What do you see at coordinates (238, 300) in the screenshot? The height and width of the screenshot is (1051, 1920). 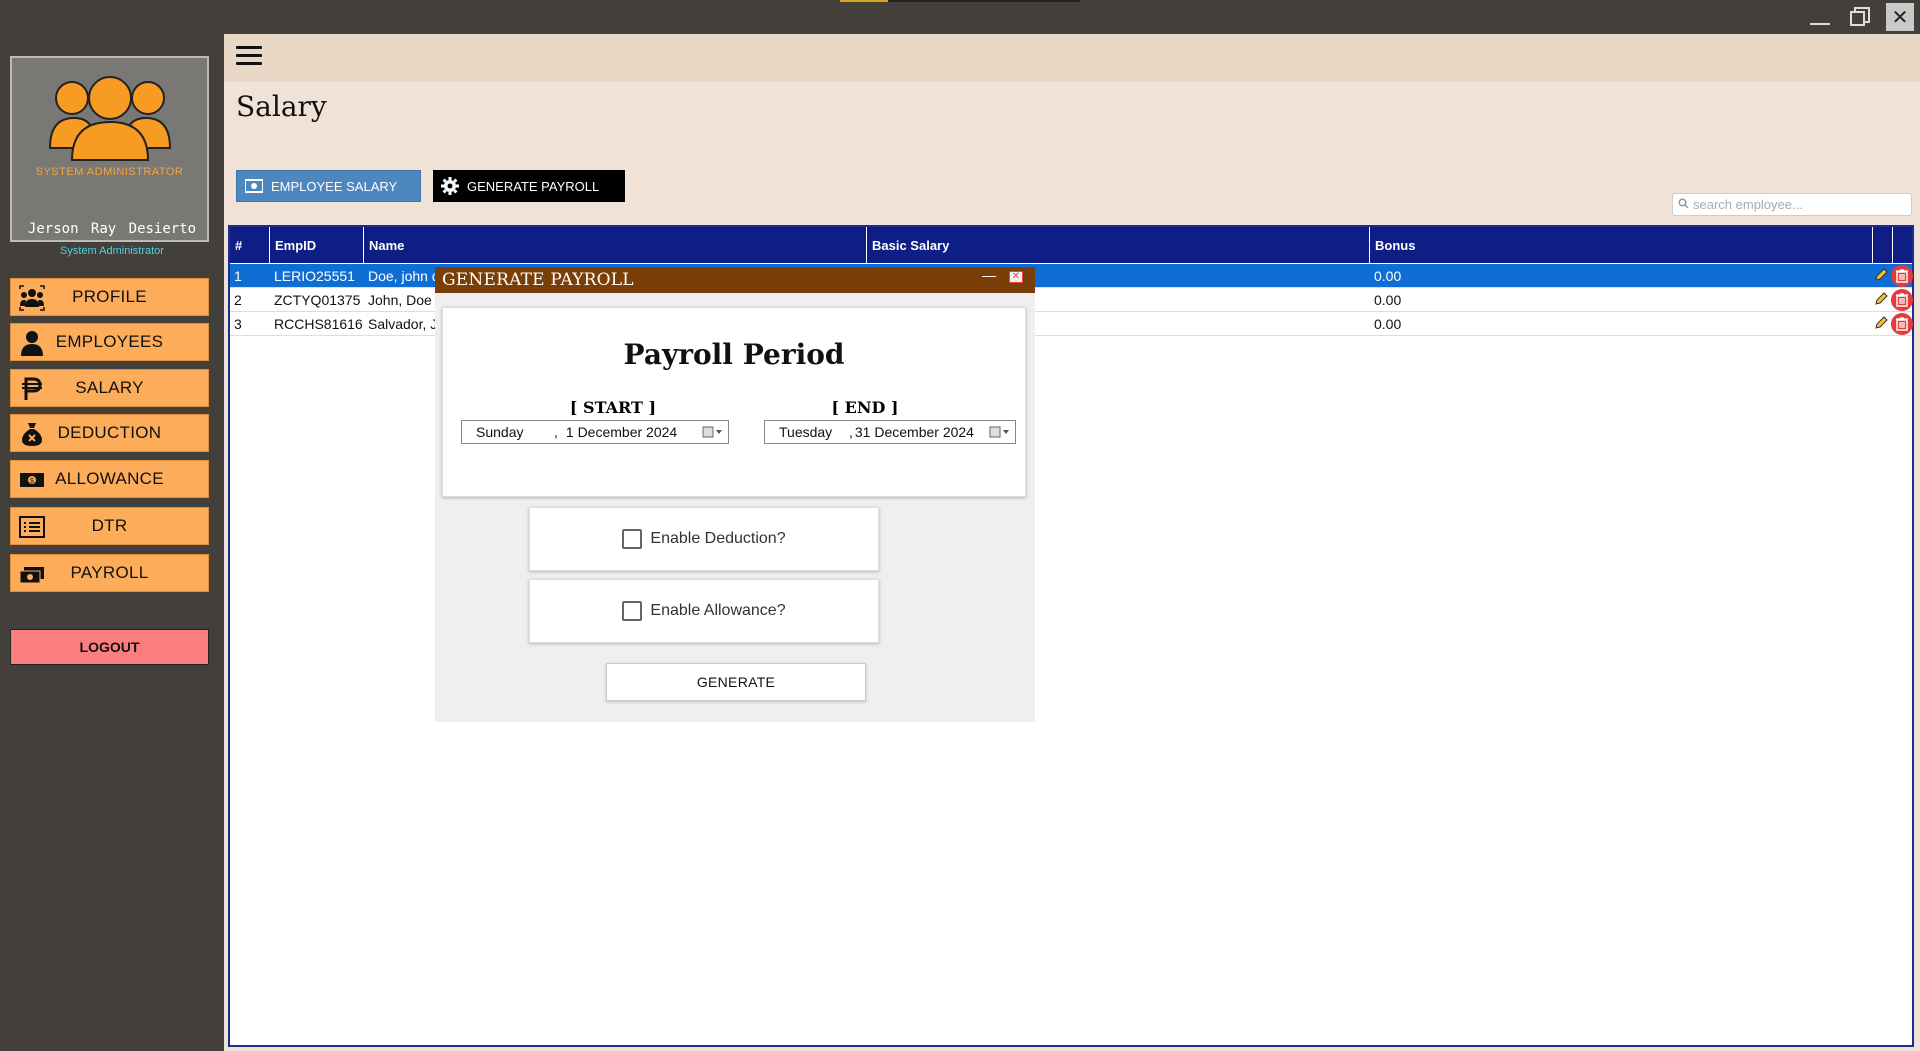 I see `cell-num: 2` at bounding box center [238, 300].